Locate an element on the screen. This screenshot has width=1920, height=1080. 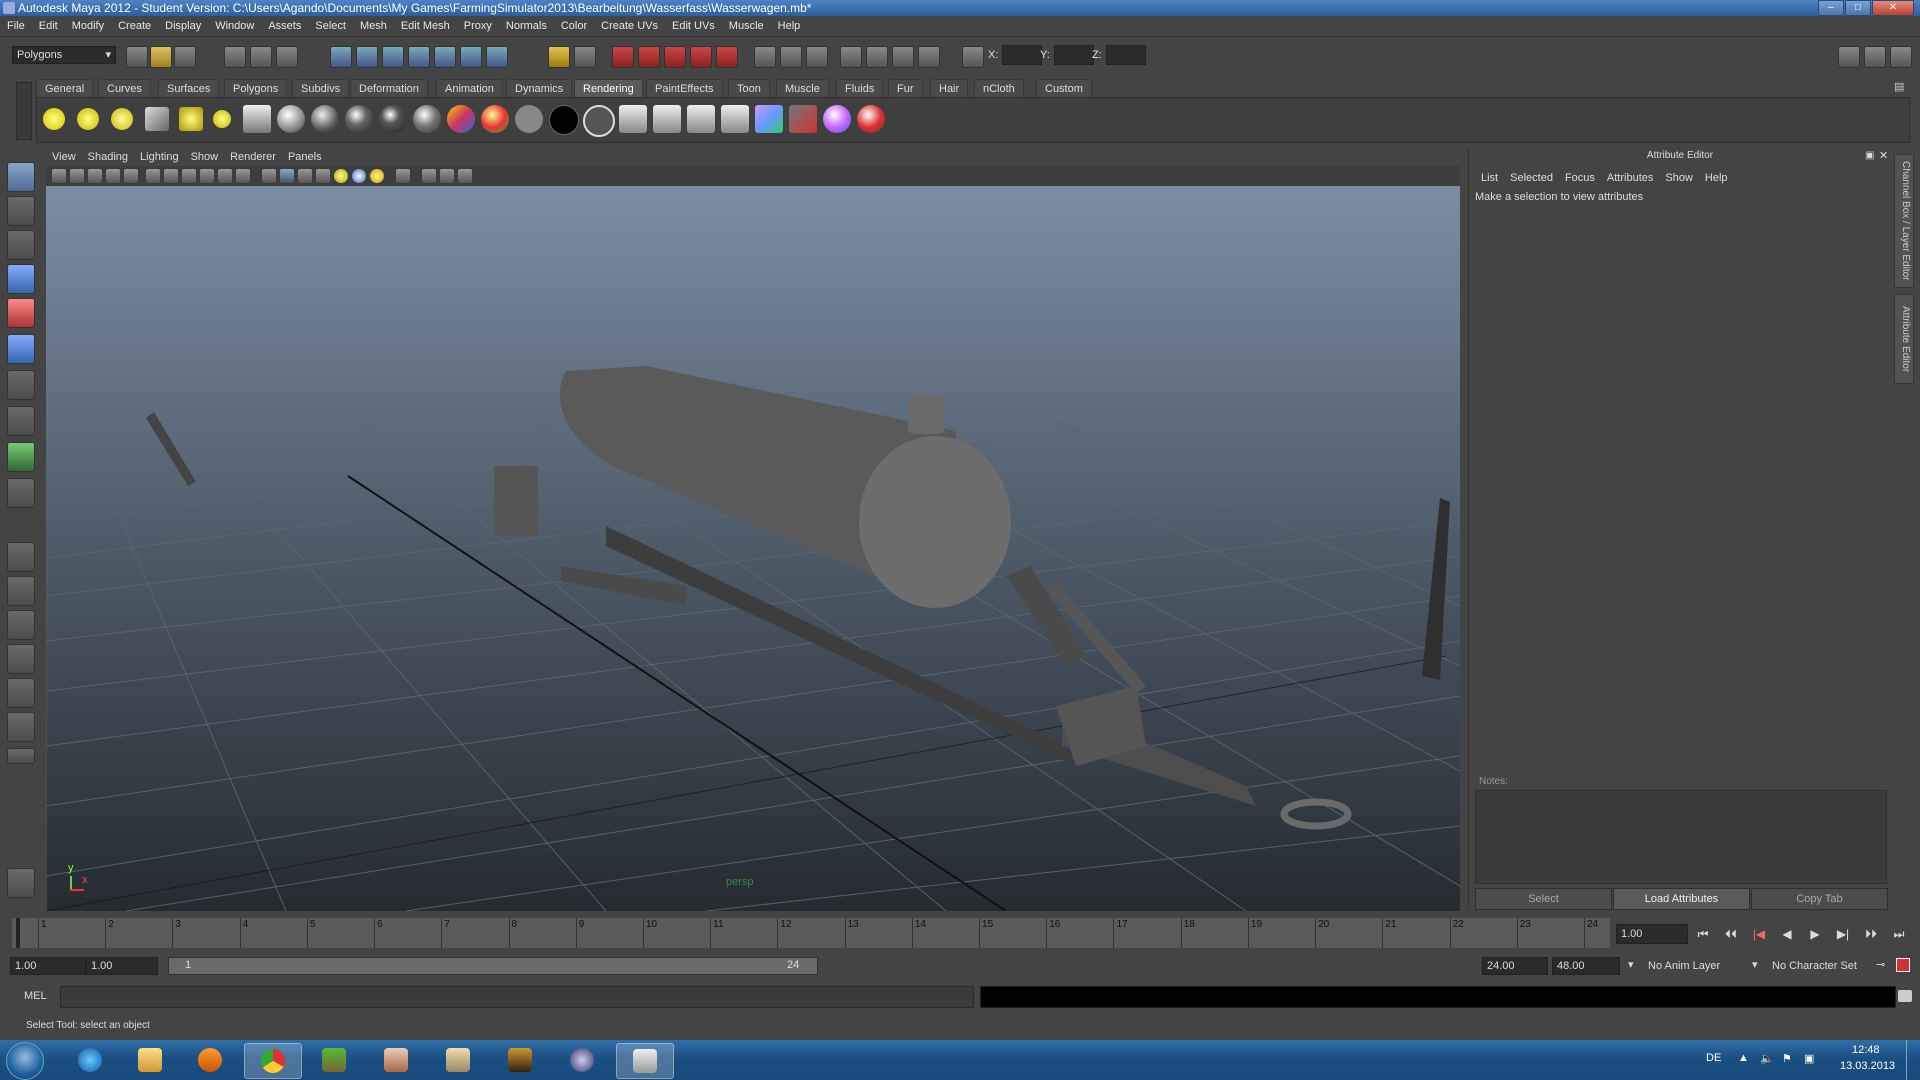
clock-time: 12:48 is located at coordinates (1866, 1050).